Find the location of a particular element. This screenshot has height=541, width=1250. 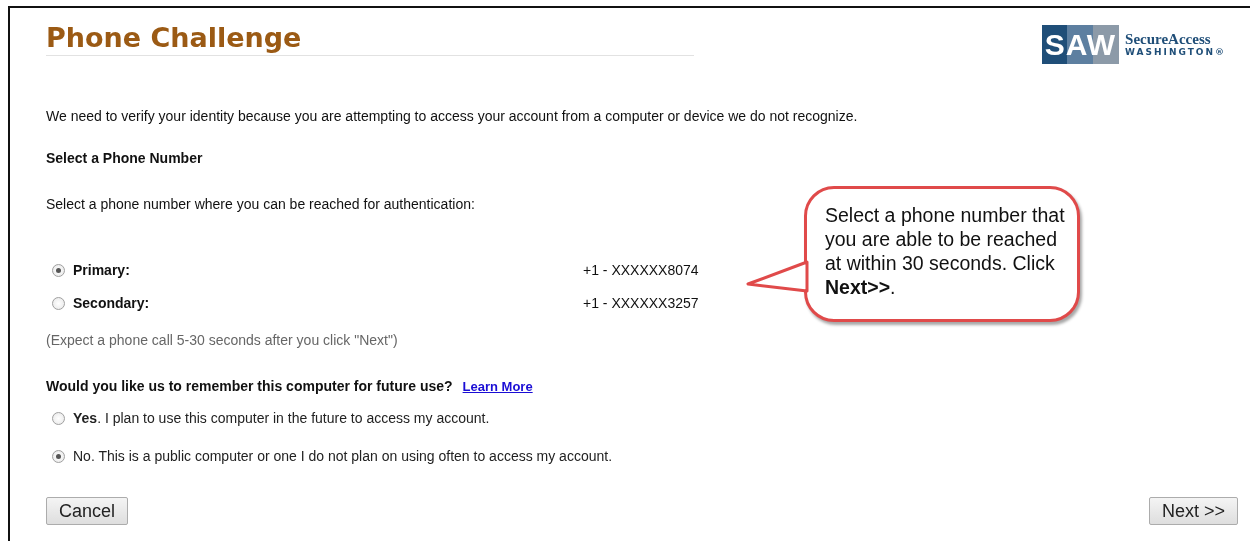

page-title: Phone Challenge is located at coordinates (174, 37).